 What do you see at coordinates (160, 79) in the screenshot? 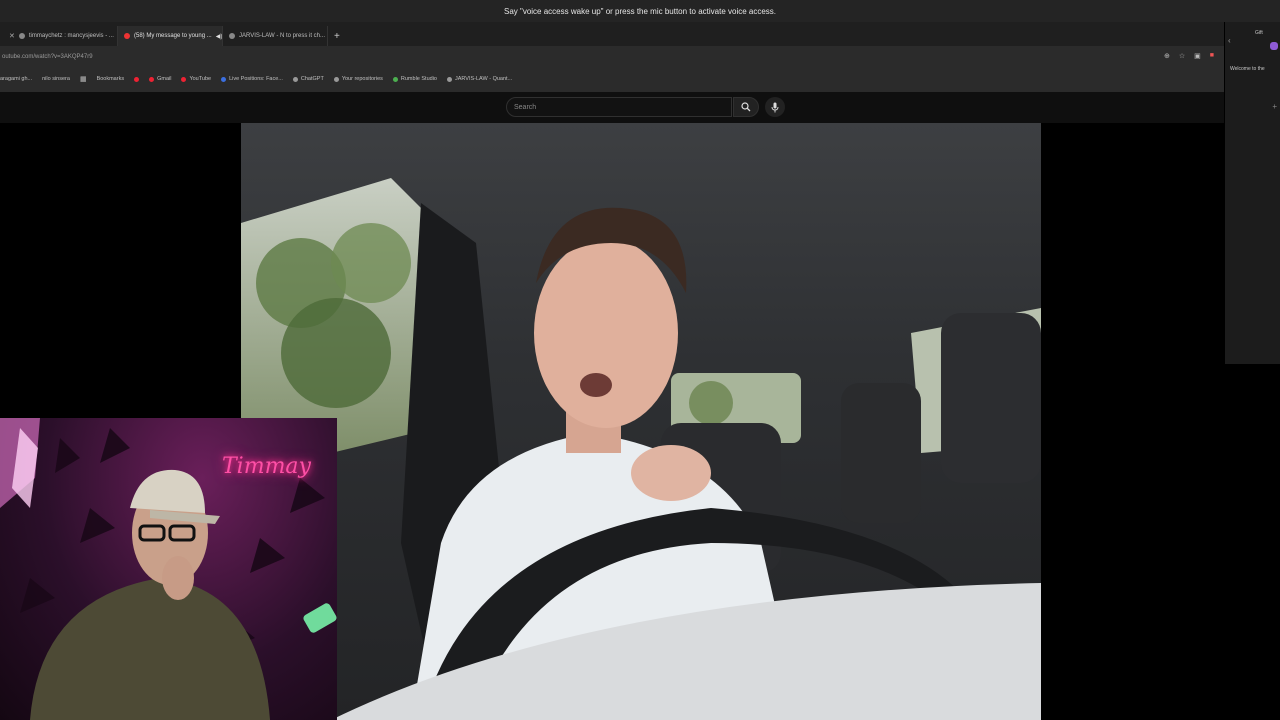
I see `bookmark-gmail: Gmail` at bounding box center [160, 79].